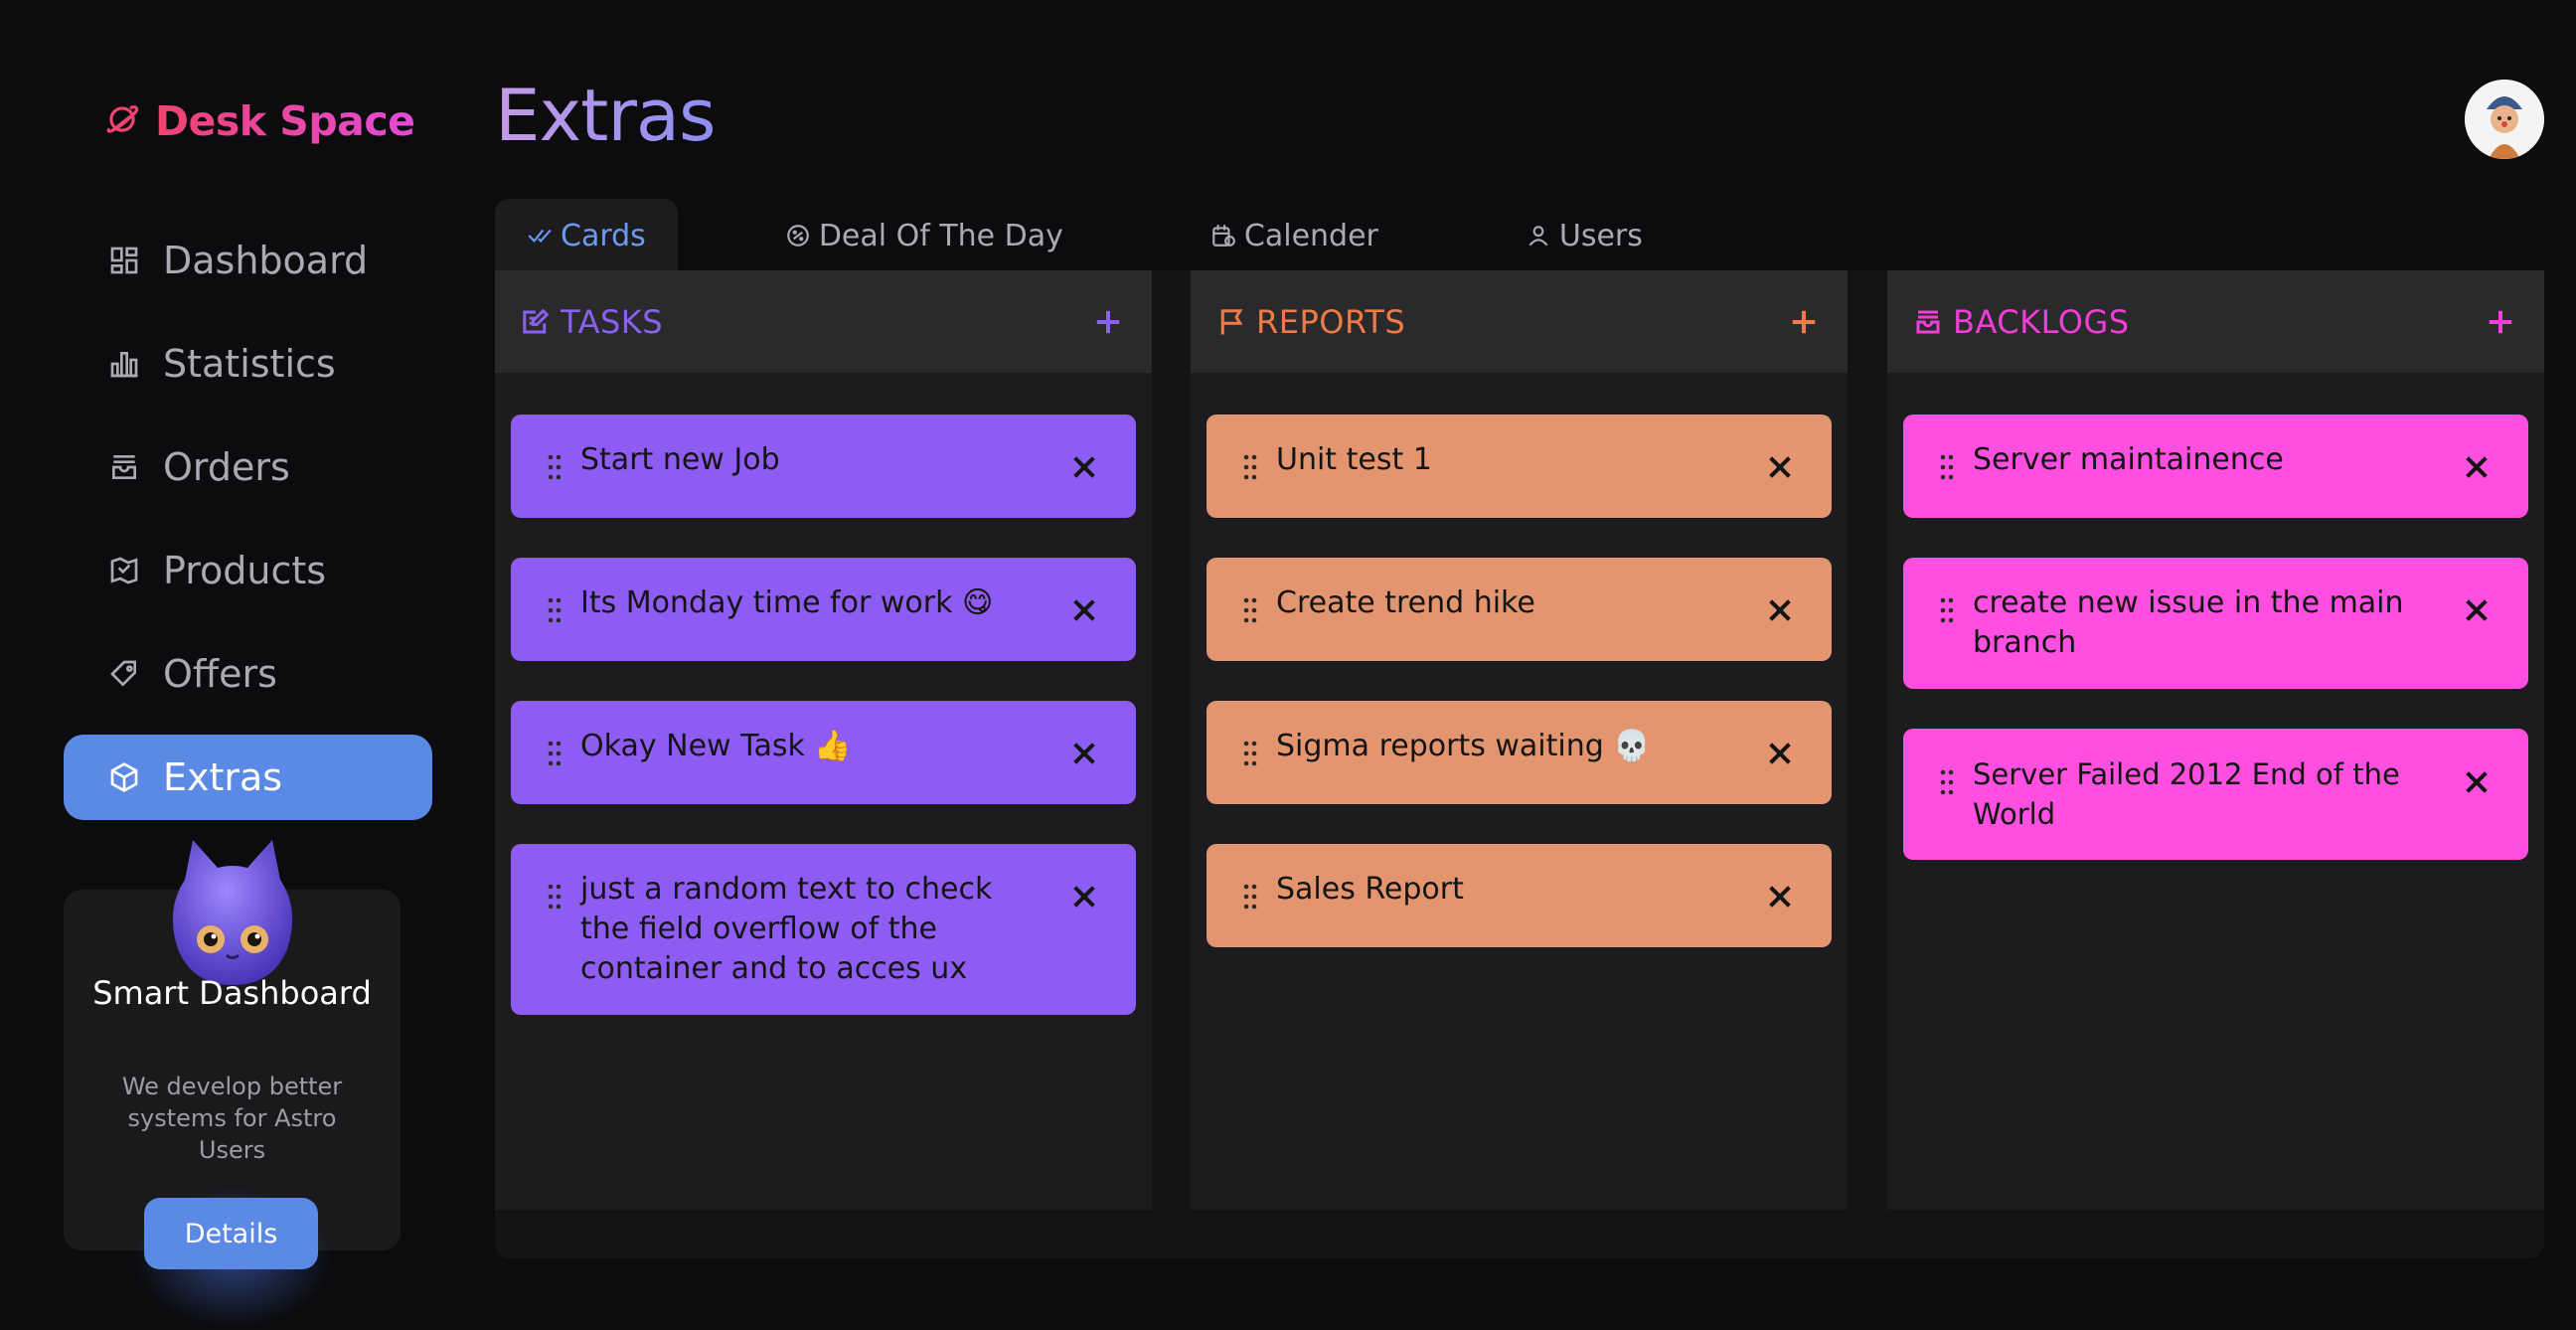 The width and height of the screenshot is (2576, 1330). Describe the element at coordinates (797, 236) in the screenshot. I see `badge-icon` at that location.